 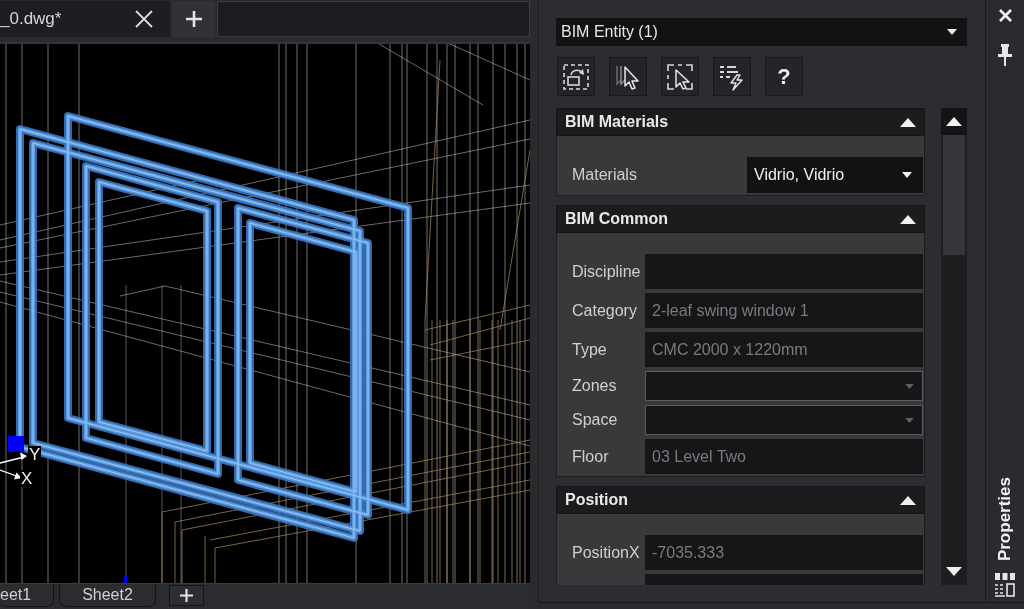 I want to click on dashed-box-pointer-icon, so click(x=680, y=76).